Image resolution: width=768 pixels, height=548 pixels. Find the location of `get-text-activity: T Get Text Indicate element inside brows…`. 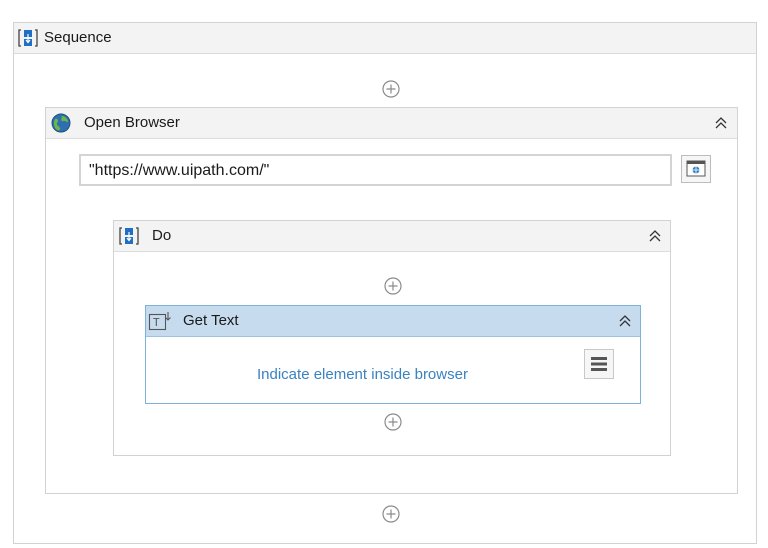

get-text-activity: T Get Text Indicate element inside brows… is located at coordinates (393, 354).